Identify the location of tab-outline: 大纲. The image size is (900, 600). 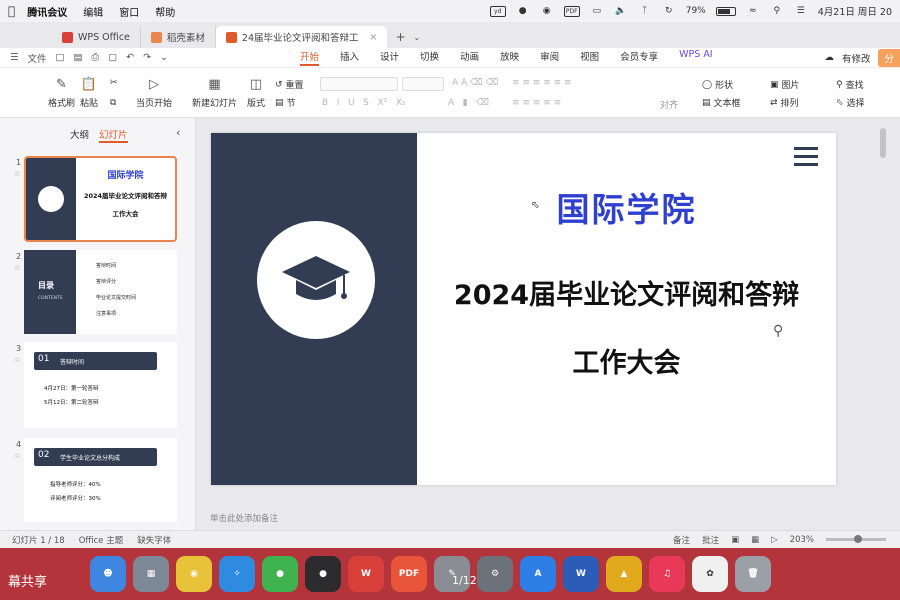
(79, 135).